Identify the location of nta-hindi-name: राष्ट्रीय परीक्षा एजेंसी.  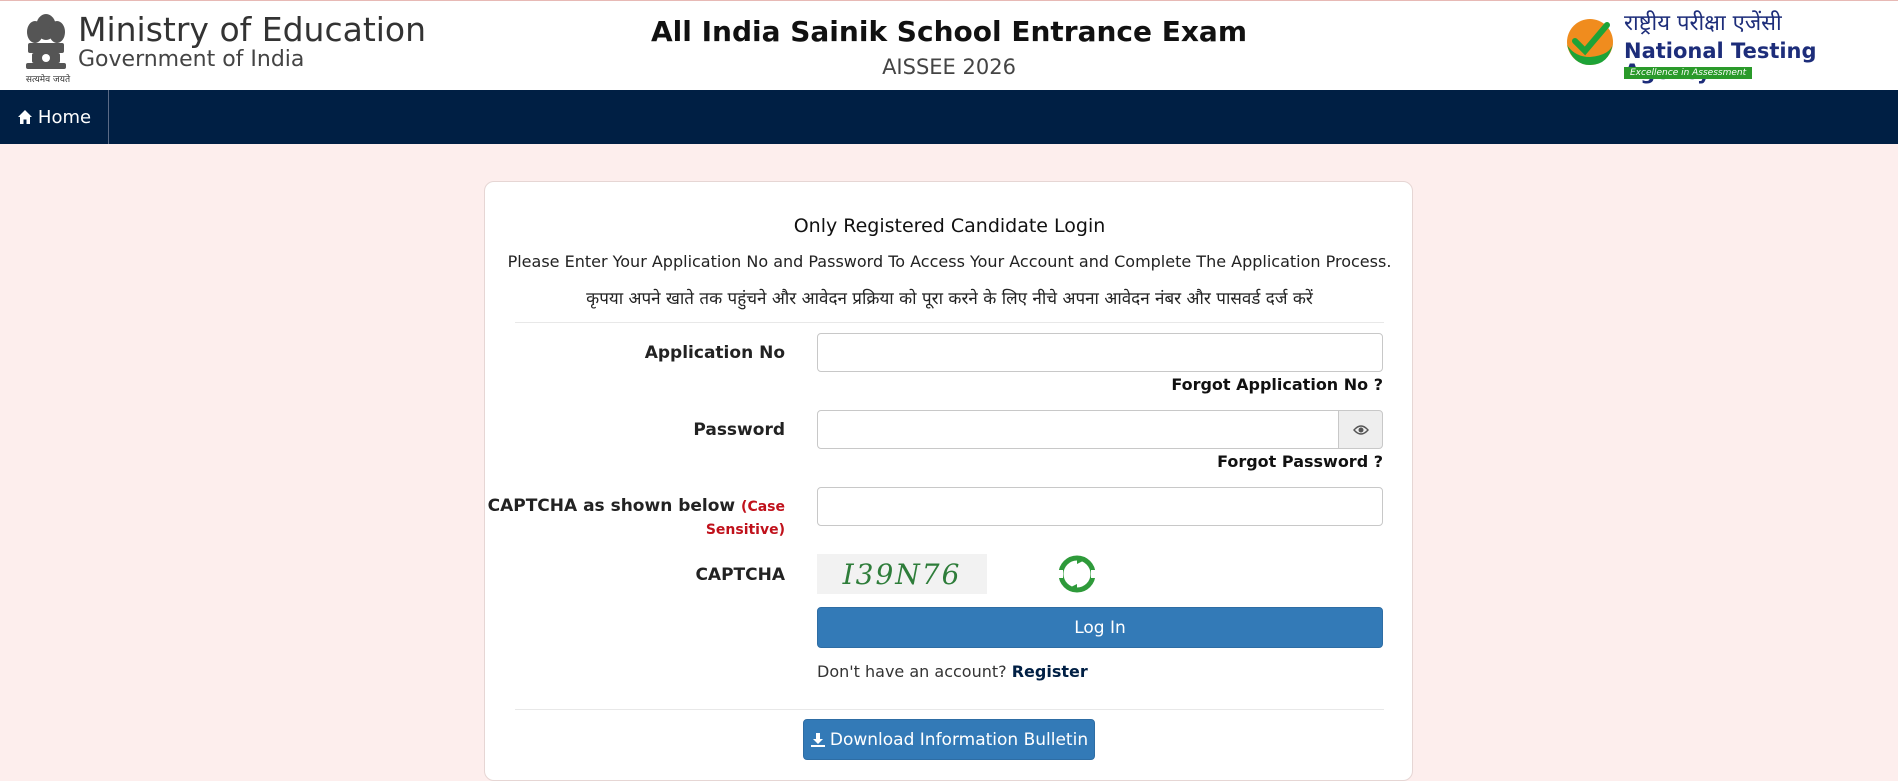
(1703, 23).